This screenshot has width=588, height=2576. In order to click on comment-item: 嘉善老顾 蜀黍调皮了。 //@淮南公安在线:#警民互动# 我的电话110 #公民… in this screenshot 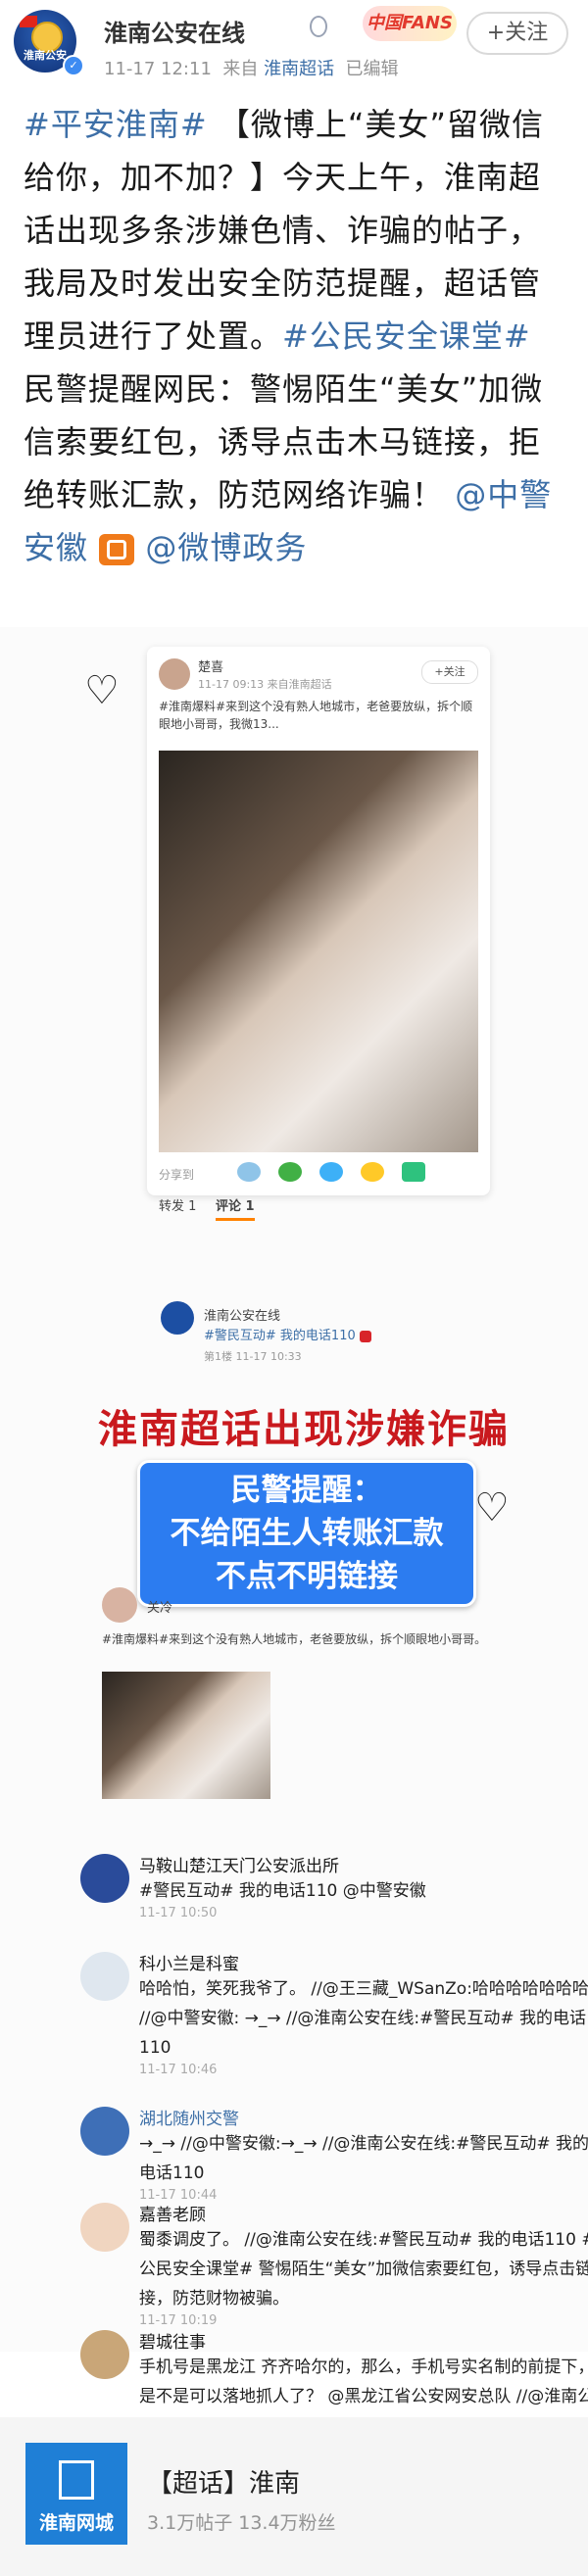, I will do `click(363, 2264)`.